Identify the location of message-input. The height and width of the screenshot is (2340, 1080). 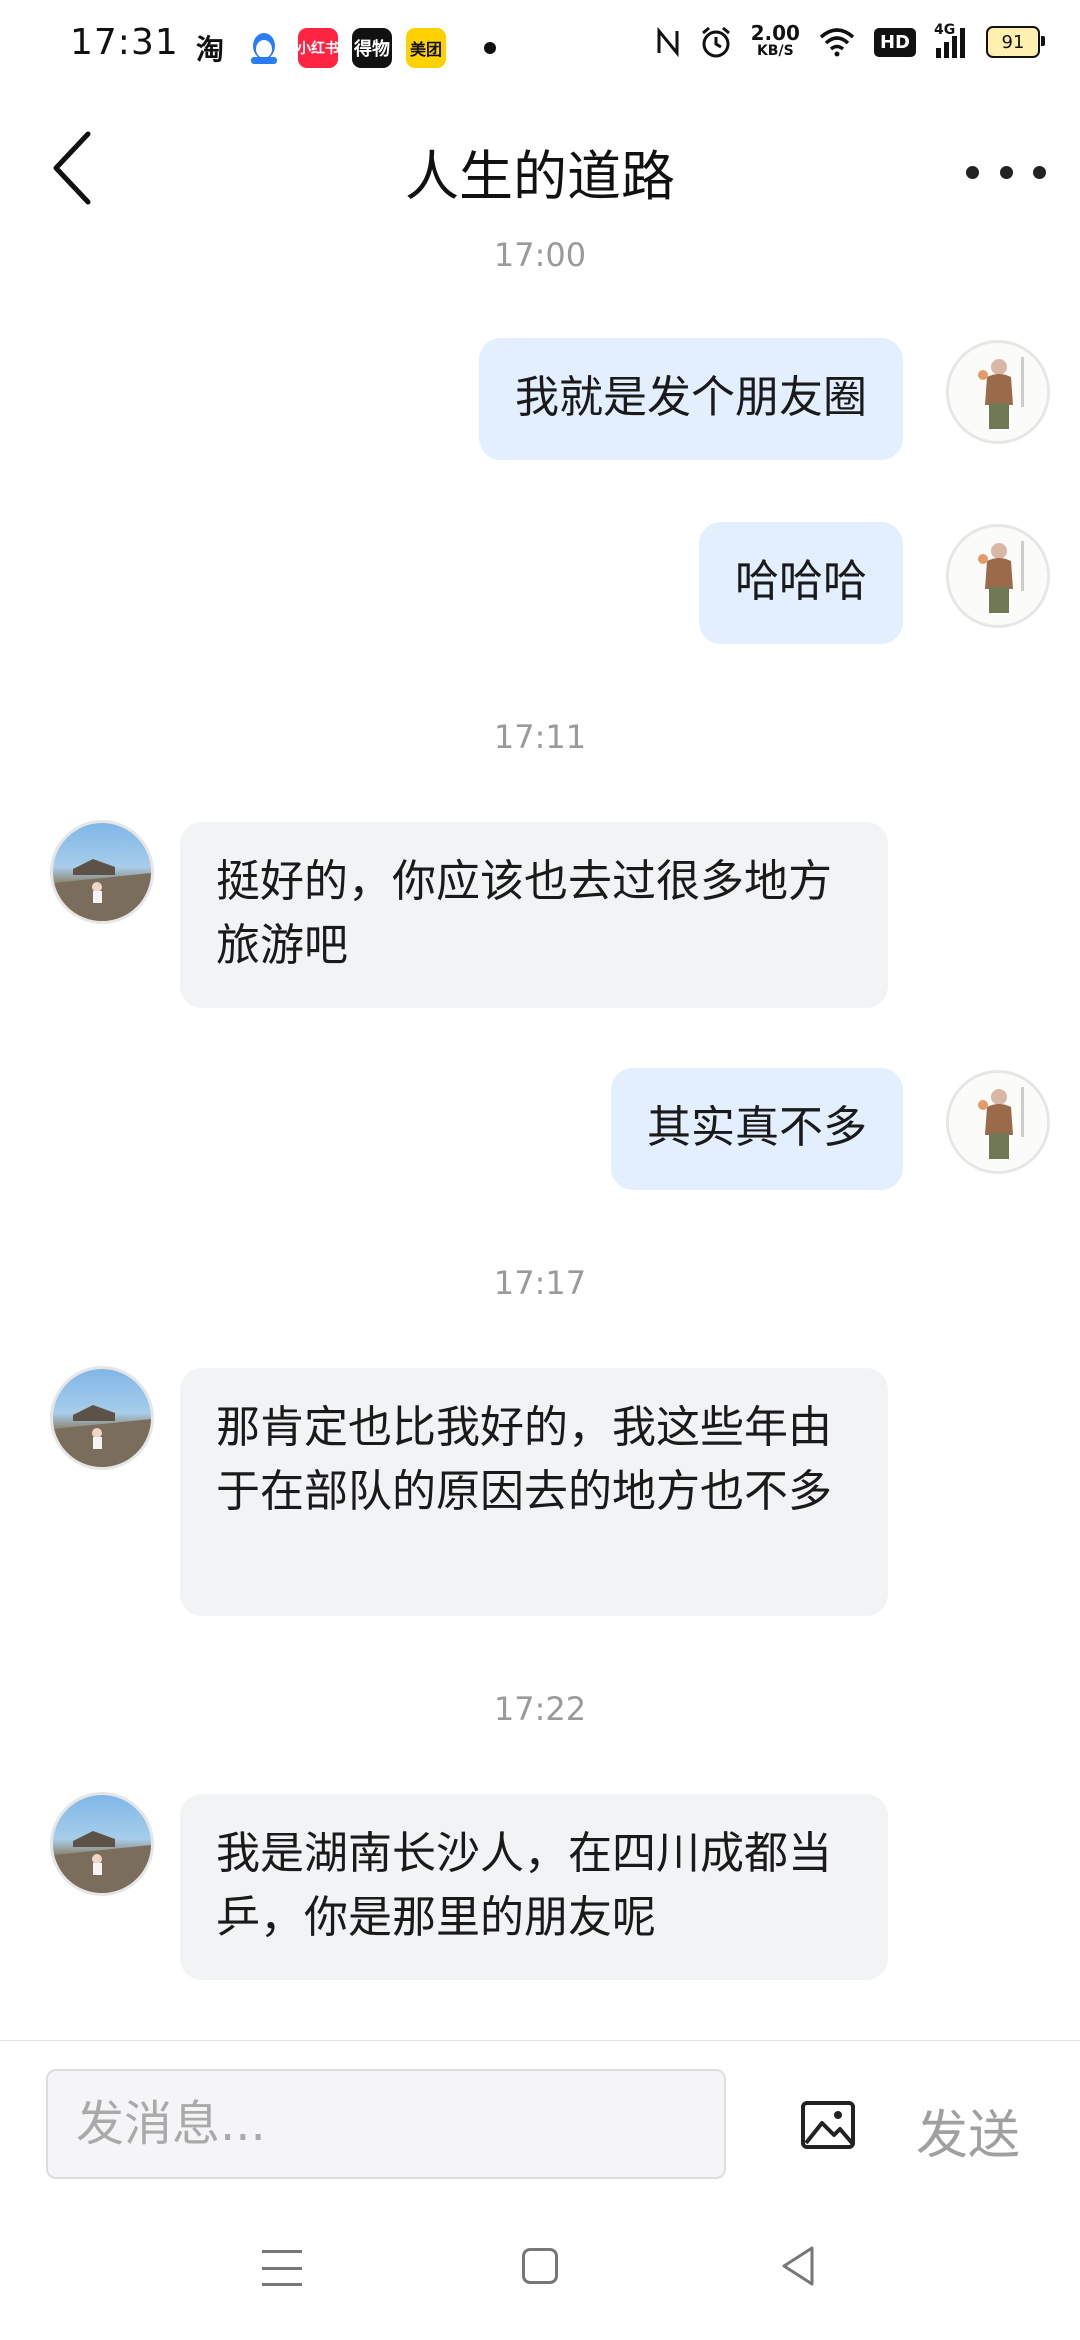
(386, 2124).